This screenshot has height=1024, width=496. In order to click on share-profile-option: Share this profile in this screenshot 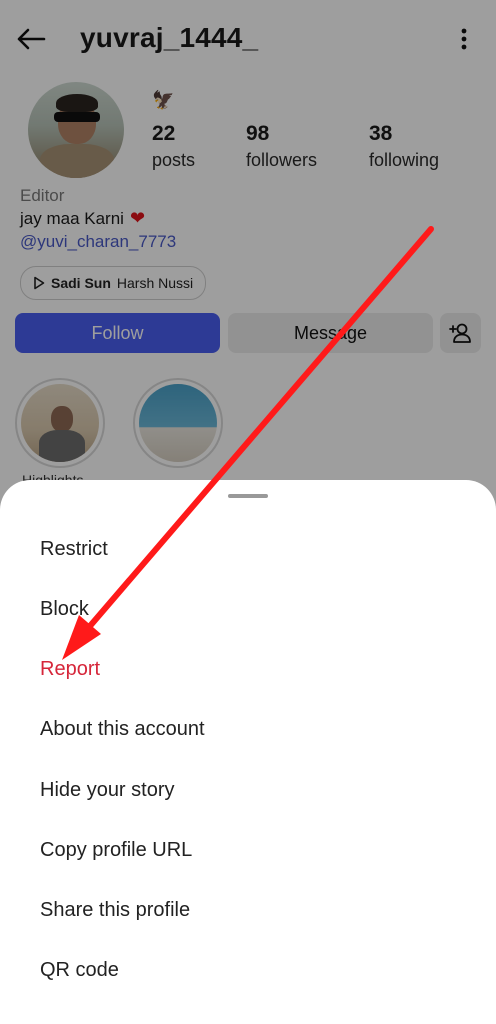, I will do `click(115, 910)`.